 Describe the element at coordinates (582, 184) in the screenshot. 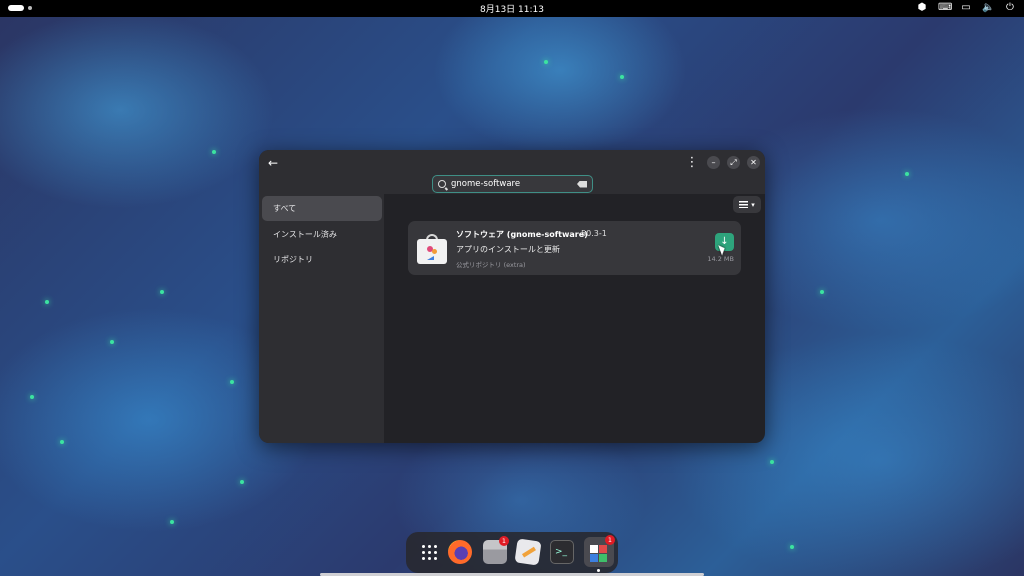

I see `clear-search-icon` at that location.